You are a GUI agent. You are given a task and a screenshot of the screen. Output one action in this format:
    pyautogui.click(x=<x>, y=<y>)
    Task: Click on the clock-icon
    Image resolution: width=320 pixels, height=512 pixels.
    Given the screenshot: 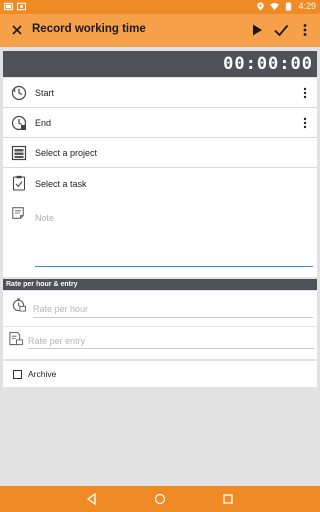 What is the action you would take?
    pyautogui.click(x=19, y=93)
    